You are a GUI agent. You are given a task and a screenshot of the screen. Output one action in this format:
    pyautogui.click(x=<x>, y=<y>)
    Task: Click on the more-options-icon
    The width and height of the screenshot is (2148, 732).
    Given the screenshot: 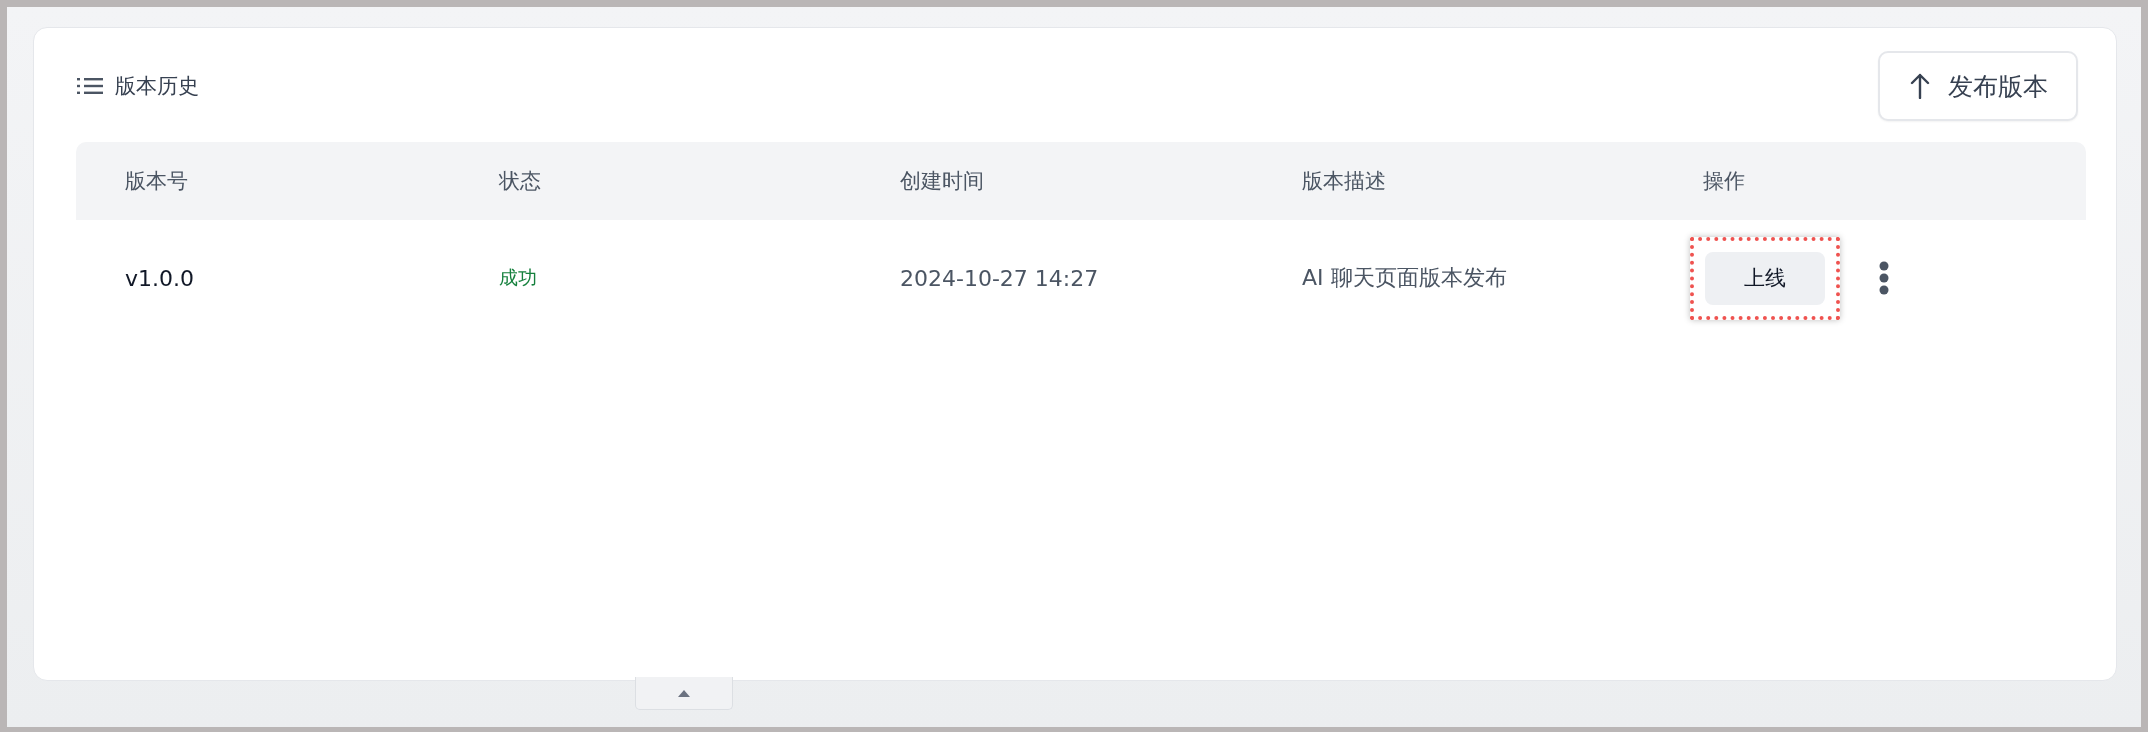 What is the action you would take?
    pyautogui.click(x=1884, y=278)
    